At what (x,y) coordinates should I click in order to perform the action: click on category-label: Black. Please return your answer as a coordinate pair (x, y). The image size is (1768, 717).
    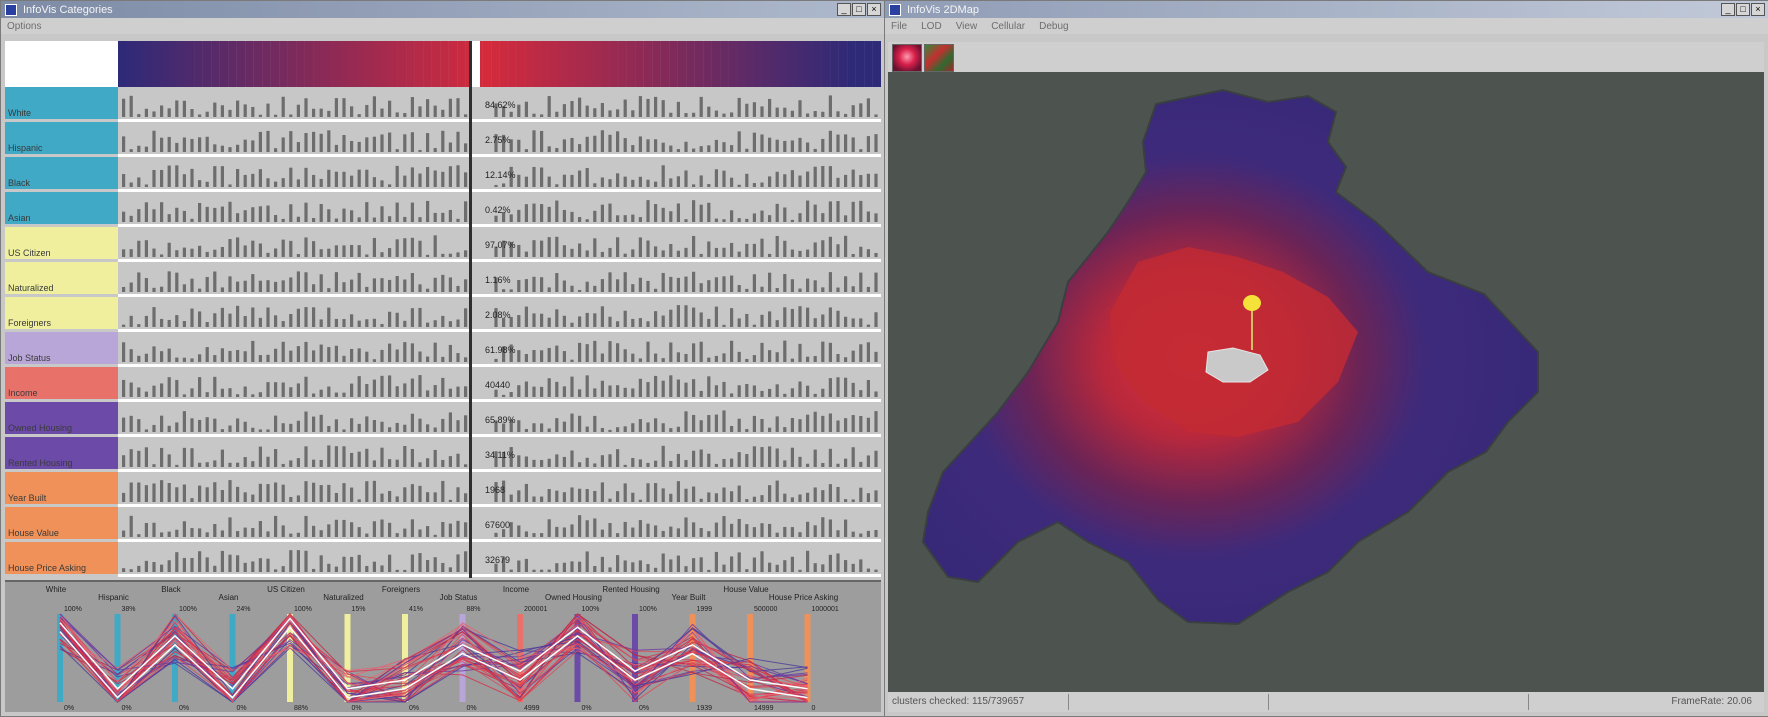
    Looking at the image, I should click on (61, 173).